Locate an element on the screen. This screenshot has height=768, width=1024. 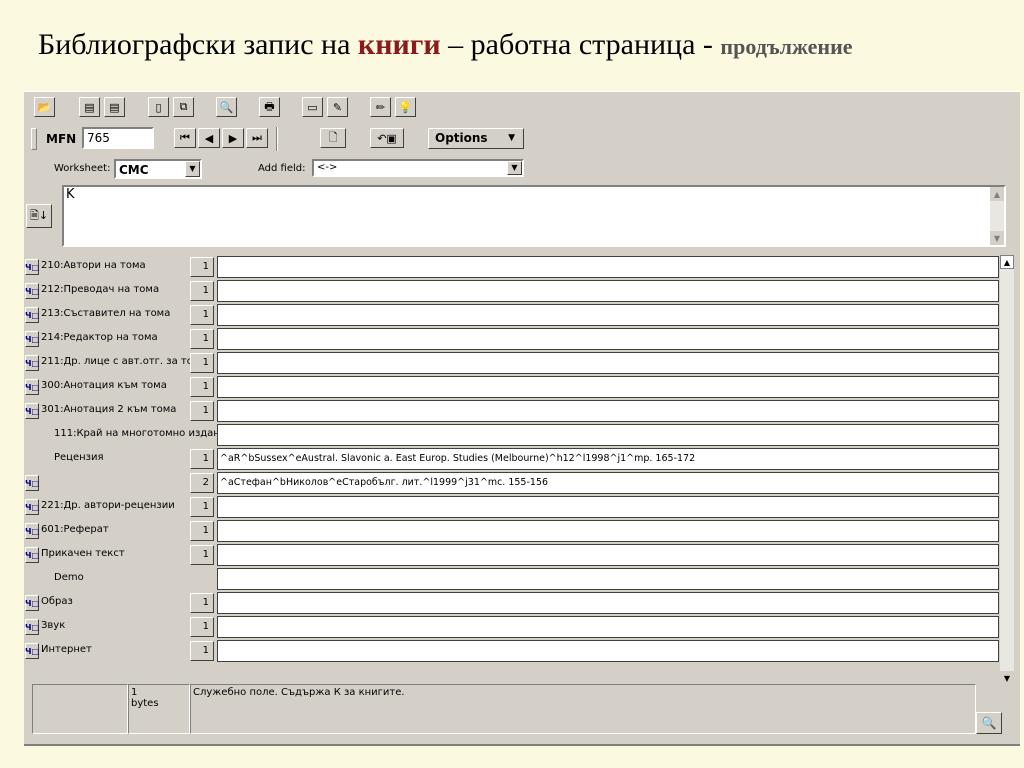
occurrence-number: 2 is located at coordinates (202, 483).